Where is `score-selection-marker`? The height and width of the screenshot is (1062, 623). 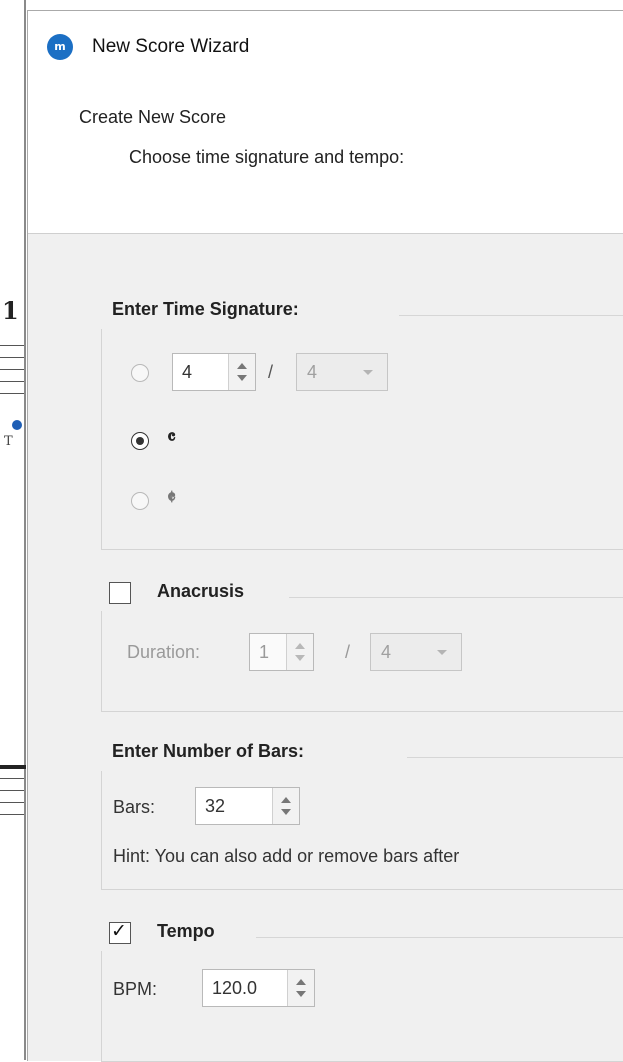 score-selection-marker is located at coordinates (17, 425).